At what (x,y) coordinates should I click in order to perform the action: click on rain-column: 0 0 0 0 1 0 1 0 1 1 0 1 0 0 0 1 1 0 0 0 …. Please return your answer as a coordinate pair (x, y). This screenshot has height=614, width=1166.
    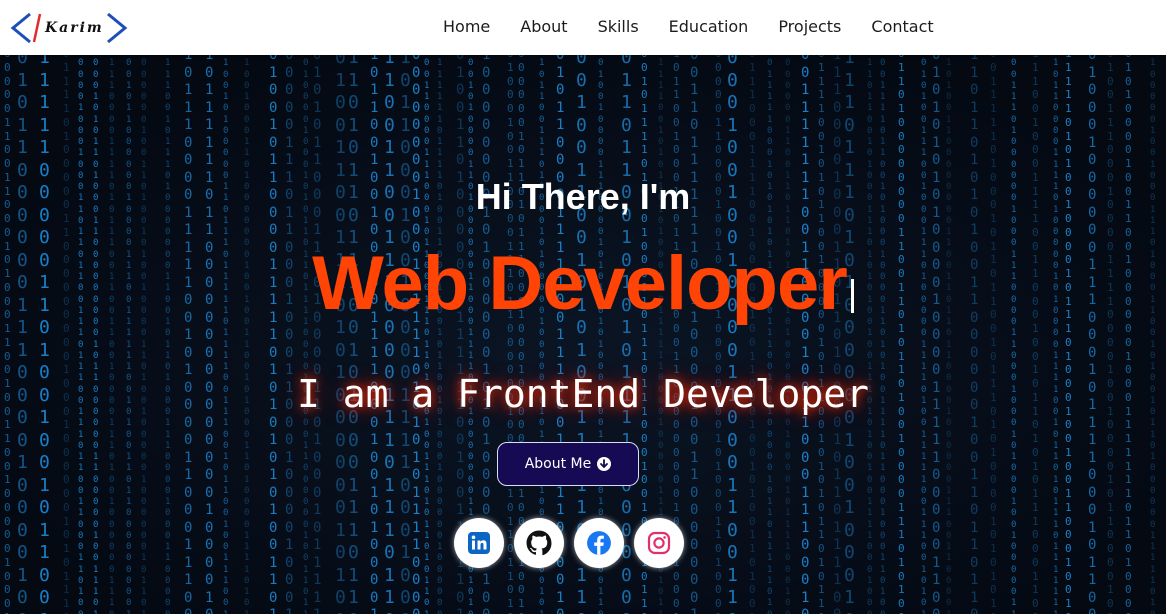
    Looking at the image, I should click on (96, 334).